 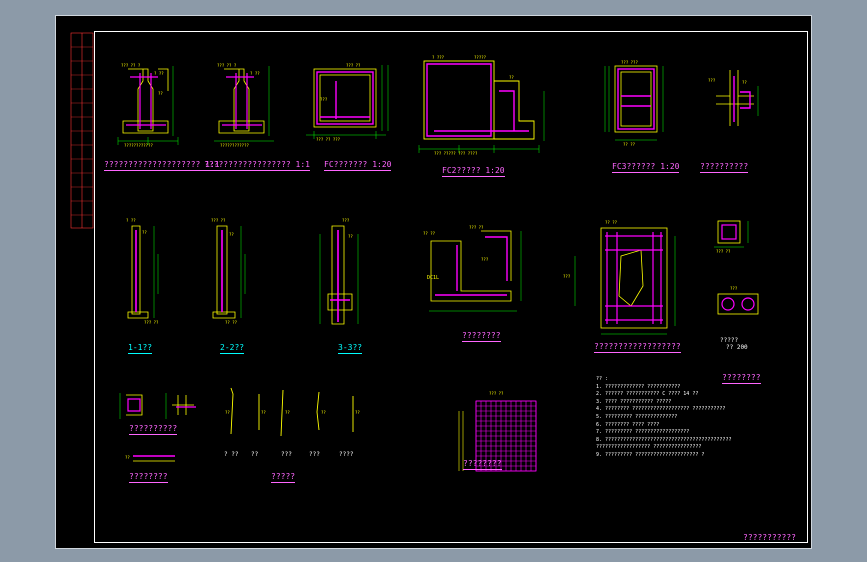 I want to click on label-mesh: ????????, so click(x=482, y=464).